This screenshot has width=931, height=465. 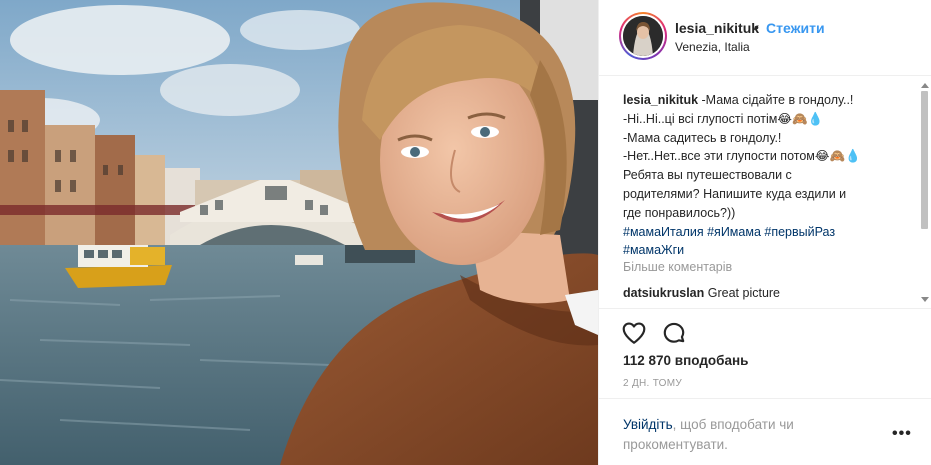 What do you see at coordinates (677, 267) in the screenshot?
I see `load-more-comments-button: Більше коментарів` at bounding box center [677, 267].